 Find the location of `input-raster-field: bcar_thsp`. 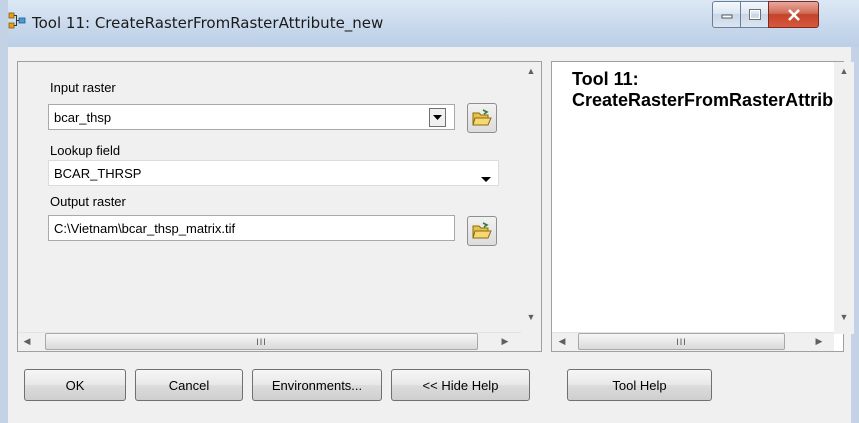

input-raster-field: bcar_thsp is located at coordinates (251, 117).